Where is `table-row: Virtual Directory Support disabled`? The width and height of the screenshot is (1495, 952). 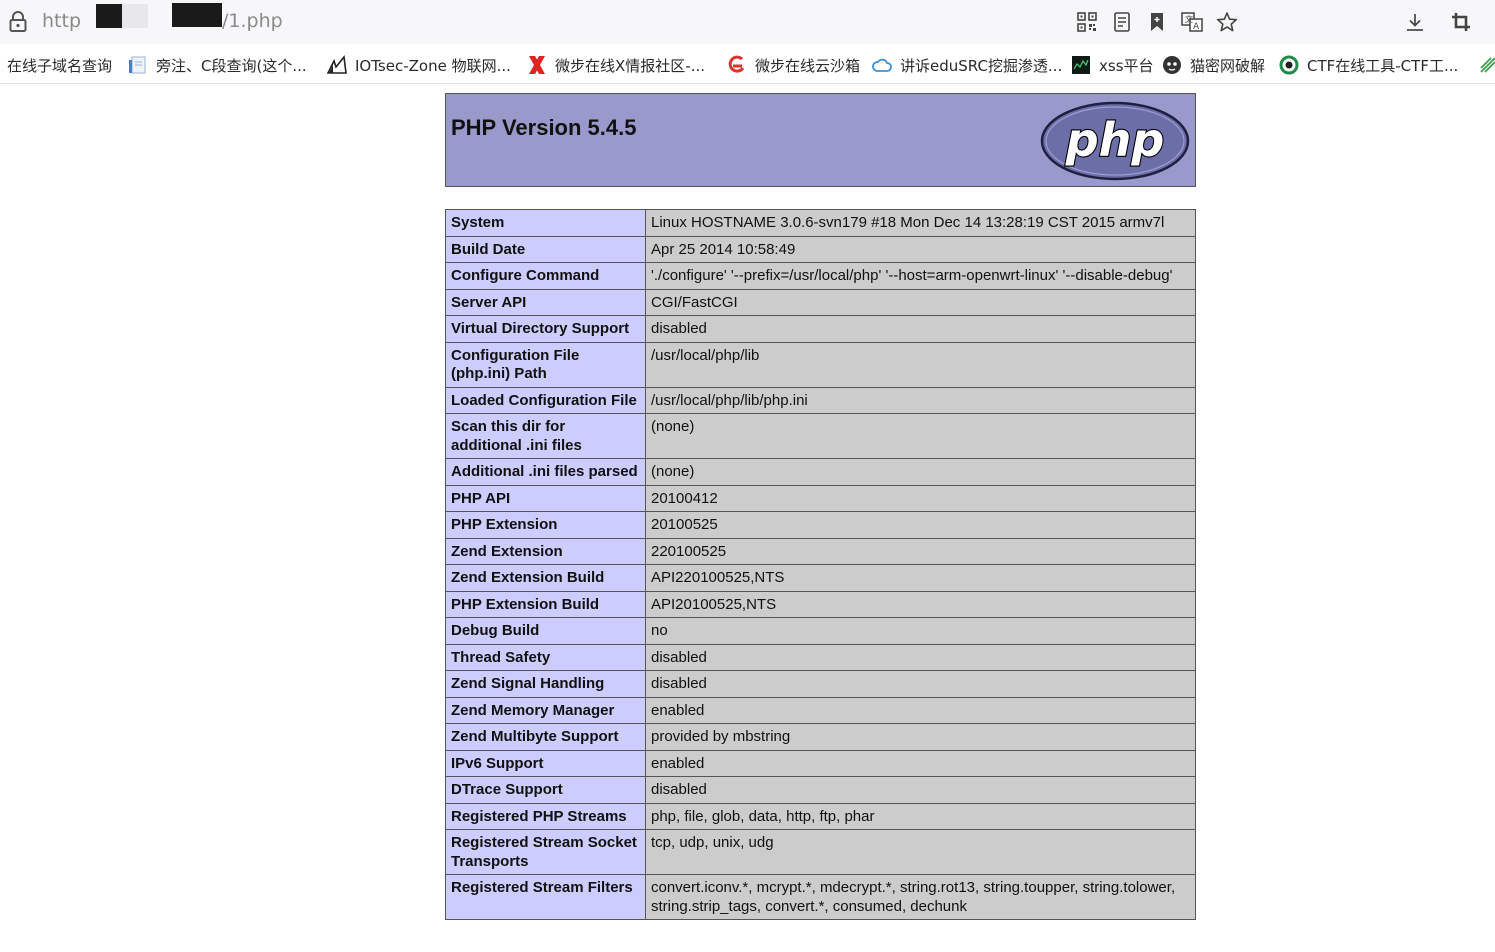 table-row: Virtual Directory Support disabled is located at coordinates (820, 329).